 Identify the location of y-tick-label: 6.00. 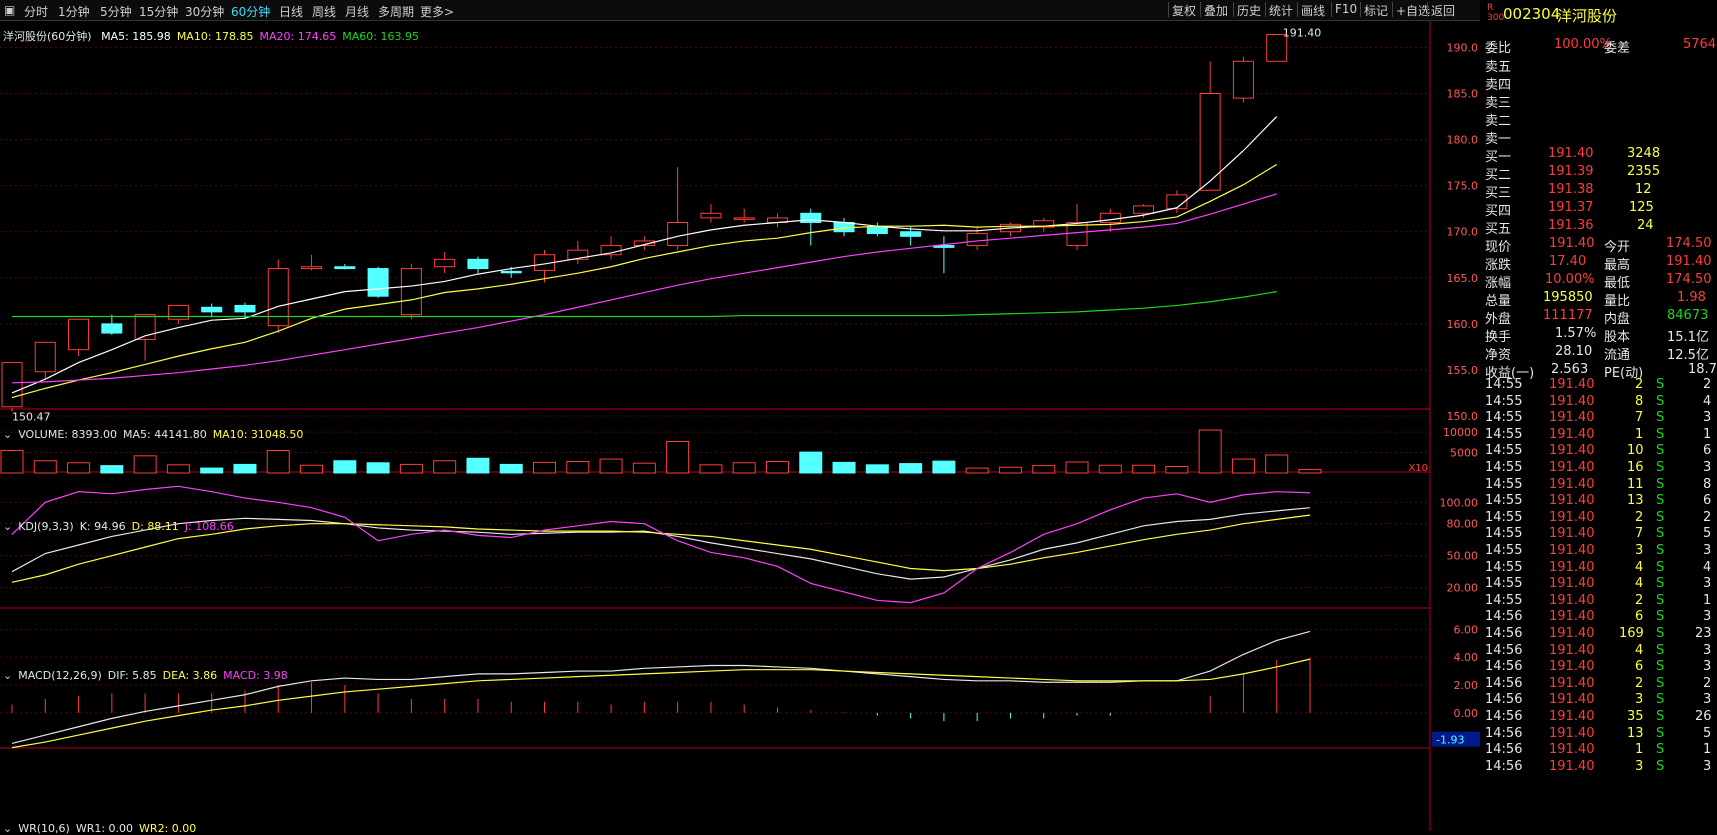
(1466, 629).